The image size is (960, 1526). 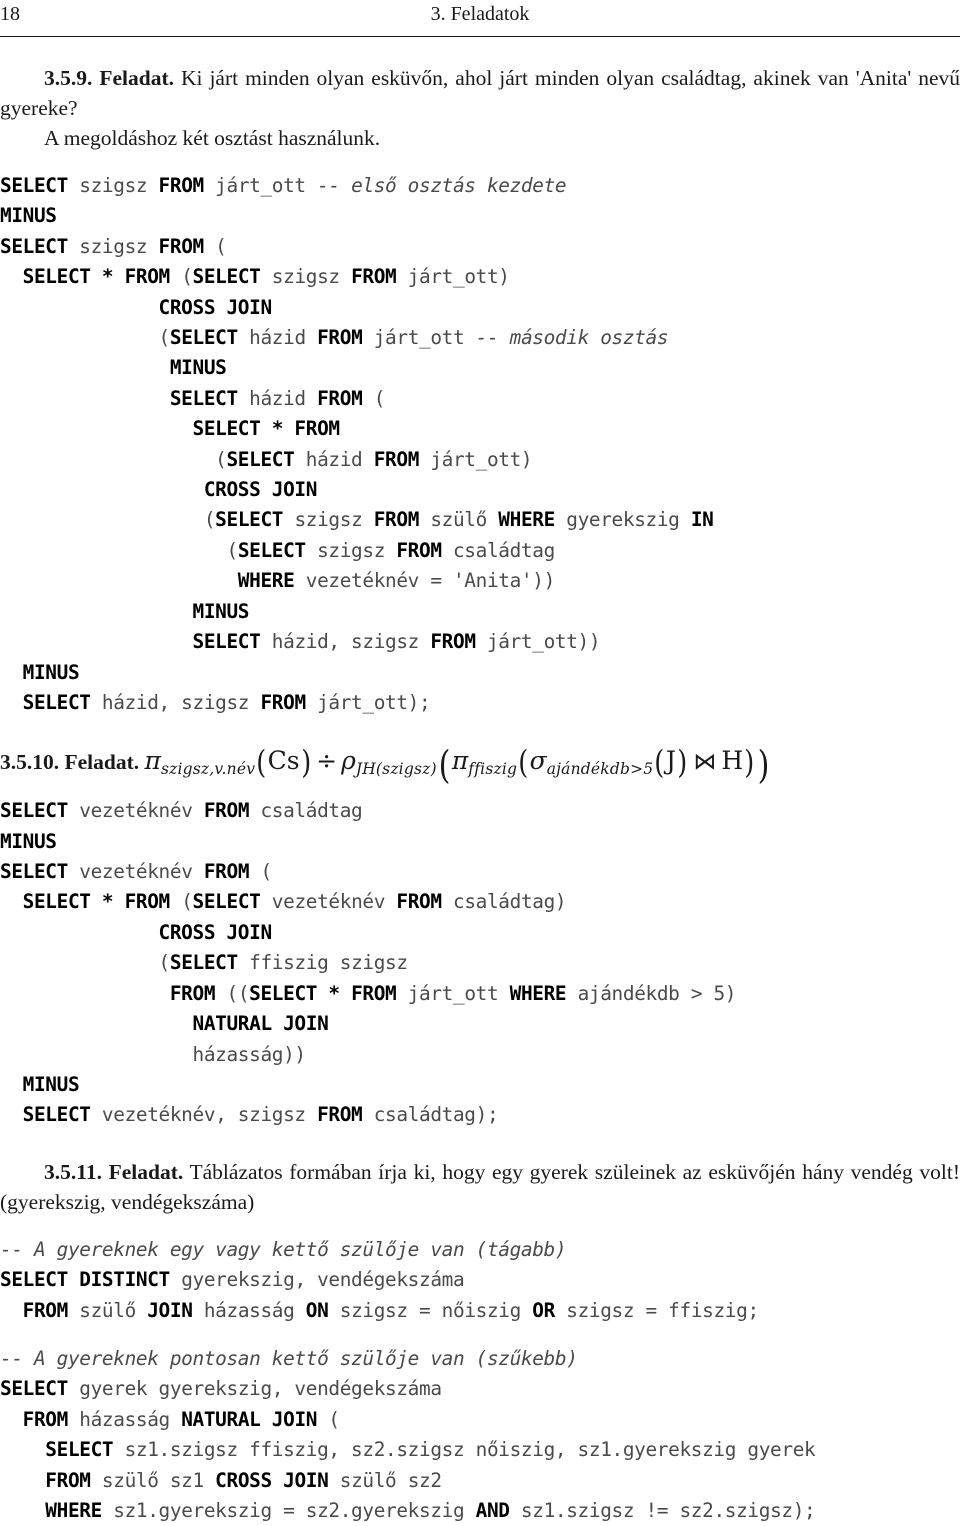 What do you see at coordinates (702, 520) in the screenshot?
I see `code-token: IN` at bounding box center [702, 520].